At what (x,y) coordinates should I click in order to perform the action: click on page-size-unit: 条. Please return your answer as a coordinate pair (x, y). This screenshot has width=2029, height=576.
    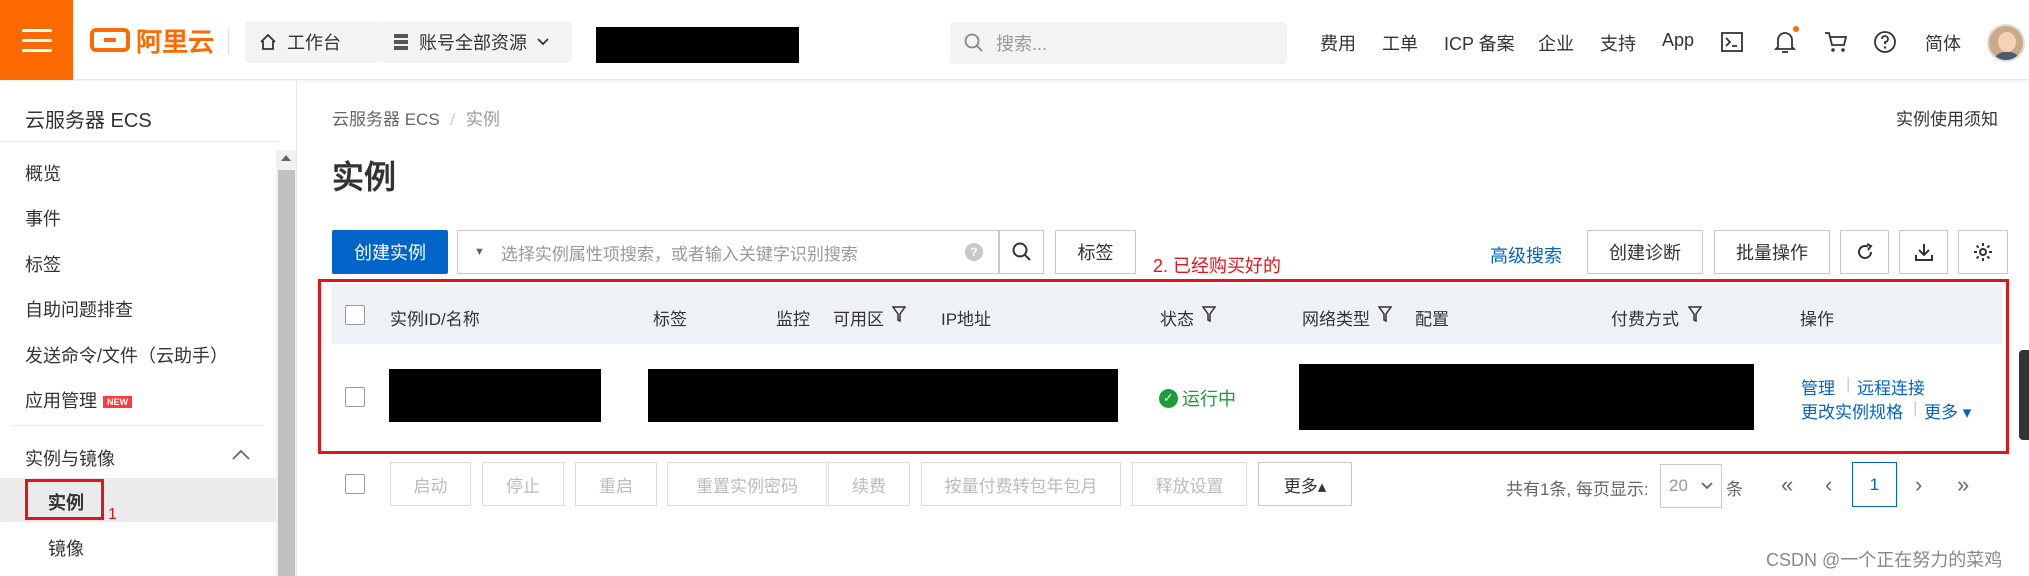
    Looking at the image, I should click on (1734, 489).